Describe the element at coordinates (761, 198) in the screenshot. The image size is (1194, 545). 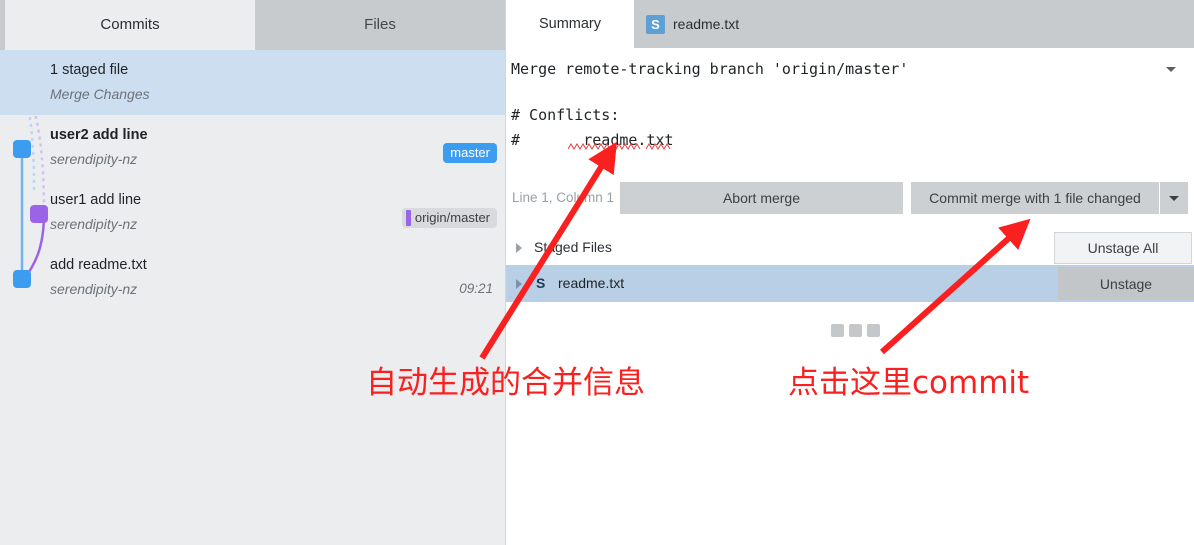
I see `abort-merge-button: Abort merge` at that location.